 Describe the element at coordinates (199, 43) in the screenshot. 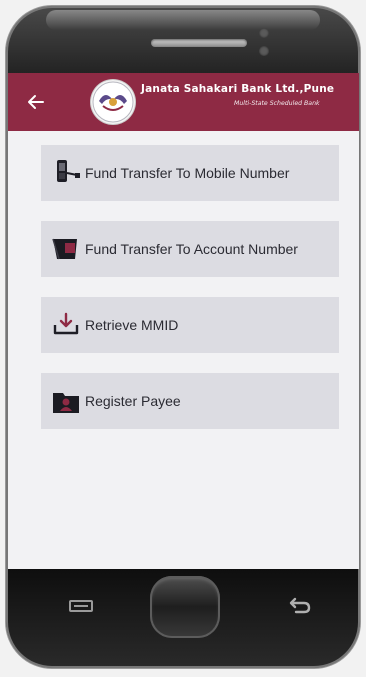

I see `earpiece-speaker` at that location.